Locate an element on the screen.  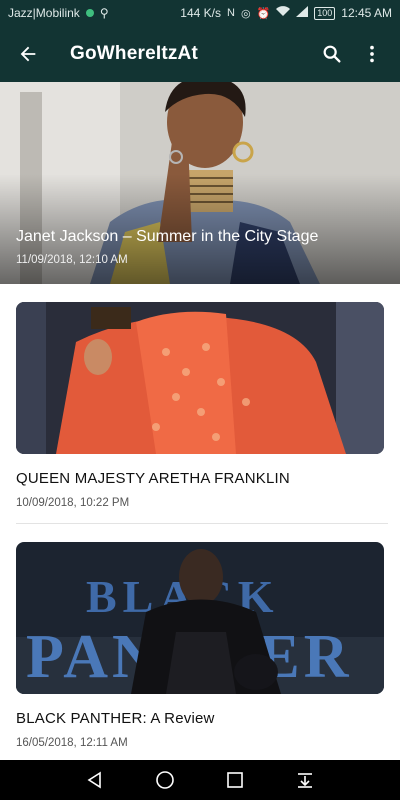
notification-dot-icon is located at coordinates (89, 13).